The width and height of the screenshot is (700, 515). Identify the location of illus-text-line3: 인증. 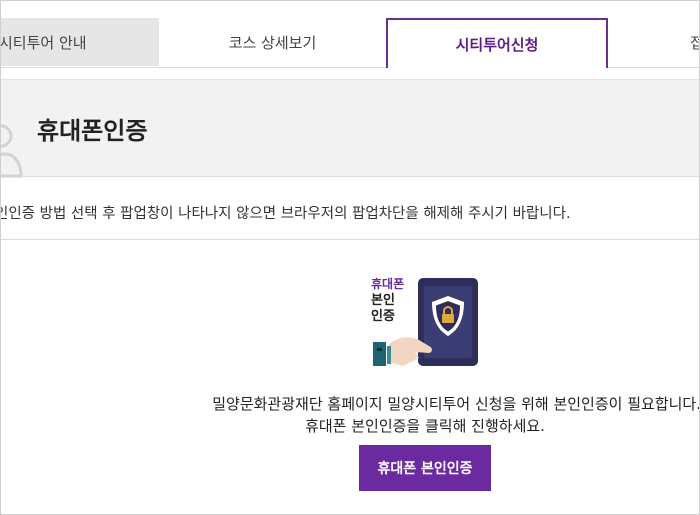
(383, 316).